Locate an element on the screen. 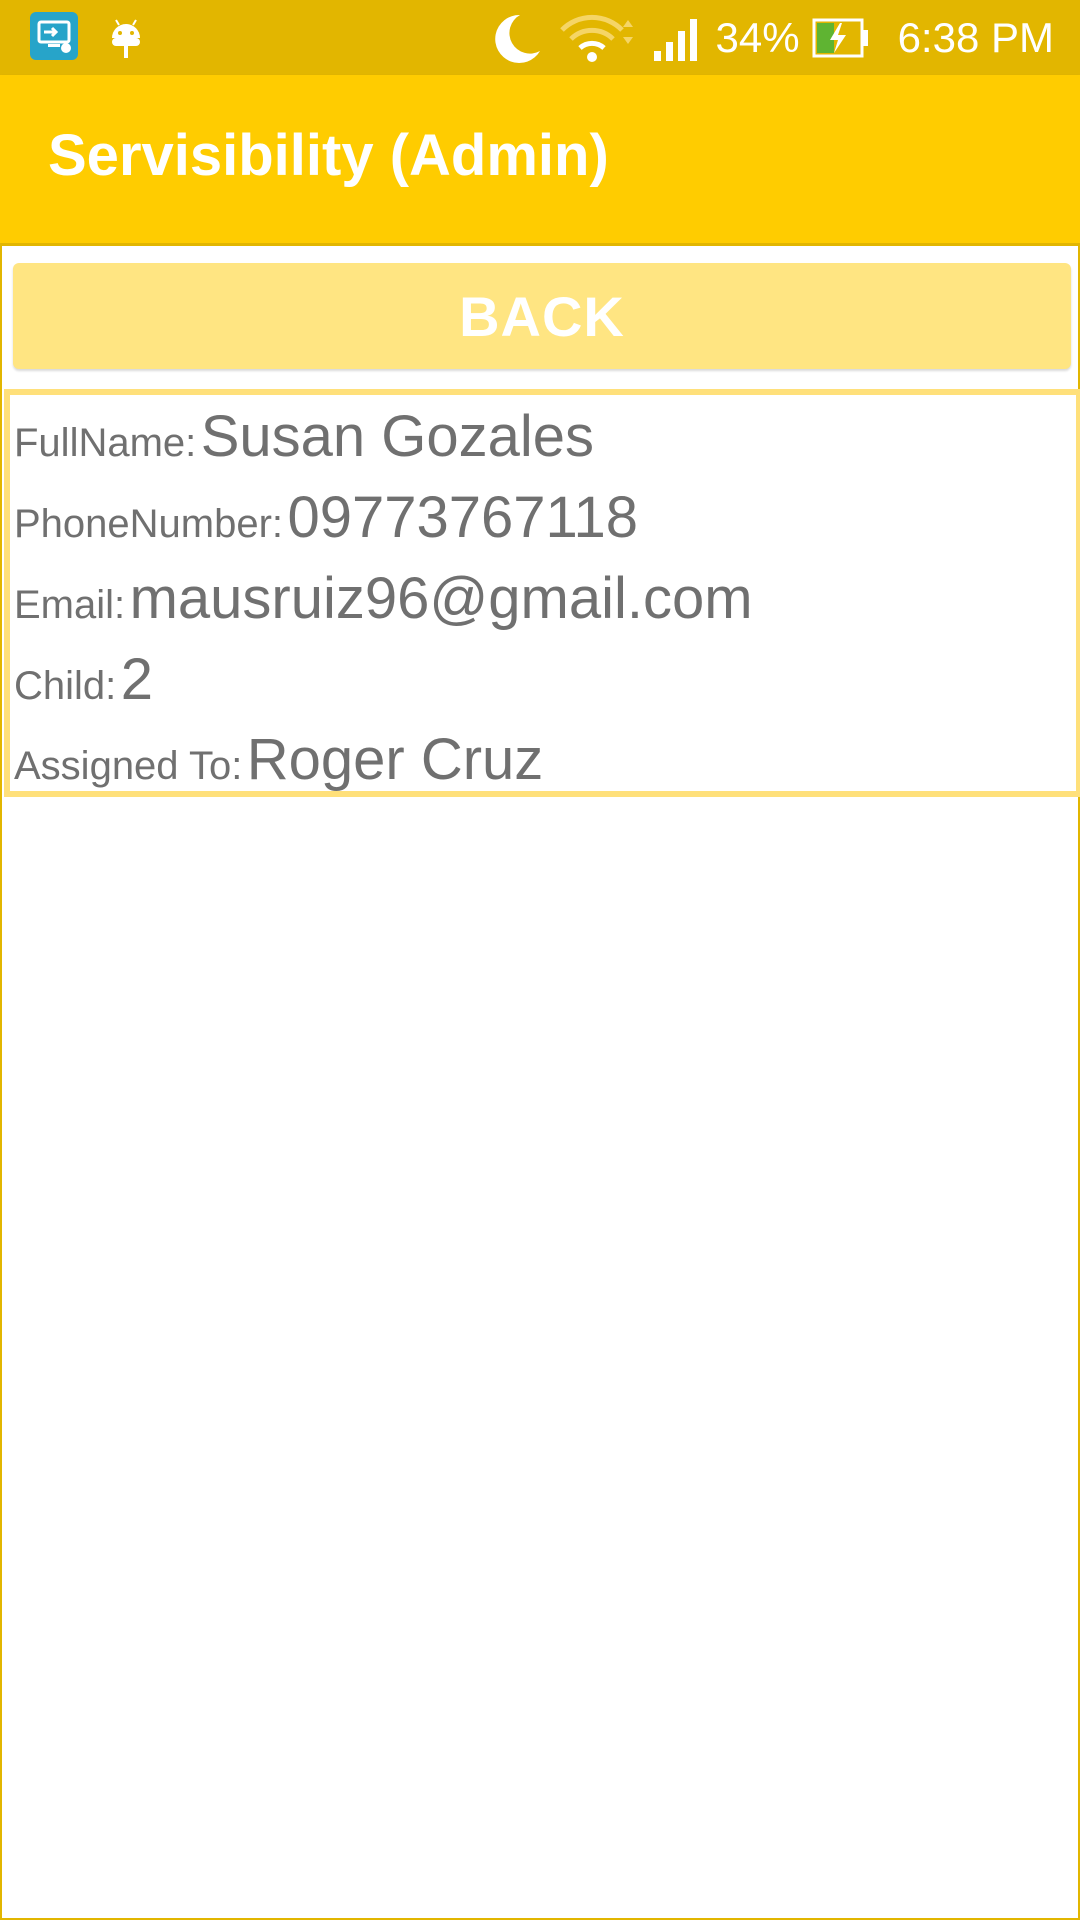  page-title: Servisibility (Admin) is located at coordinates (328, 155).